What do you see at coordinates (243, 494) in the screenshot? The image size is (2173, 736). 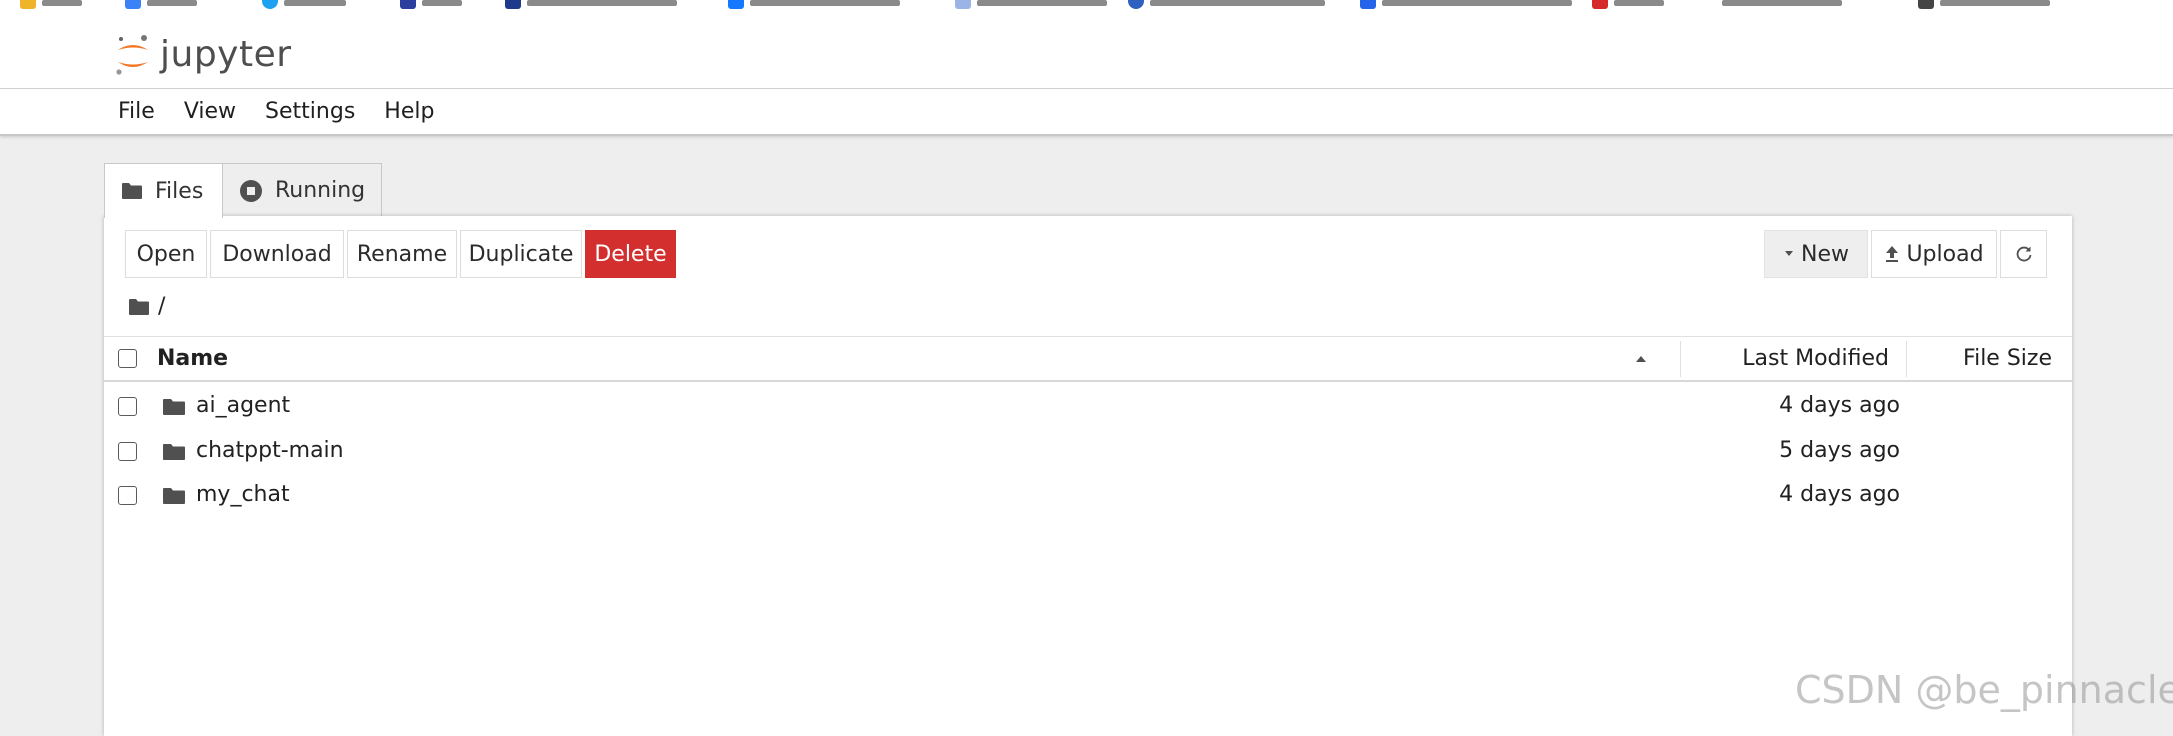 I see `file-name: my_chat` at bounding box center [243, 494].